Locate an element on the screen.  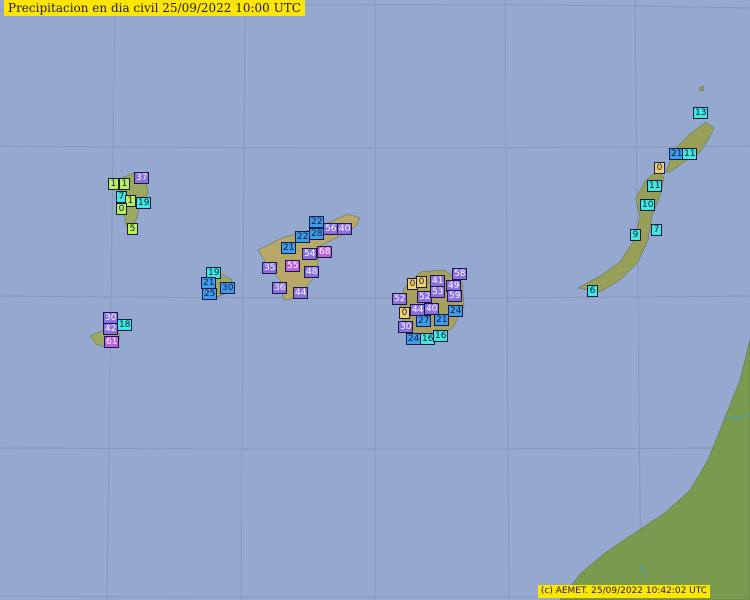
station-label: 36 is located at coordinates (280, 288).